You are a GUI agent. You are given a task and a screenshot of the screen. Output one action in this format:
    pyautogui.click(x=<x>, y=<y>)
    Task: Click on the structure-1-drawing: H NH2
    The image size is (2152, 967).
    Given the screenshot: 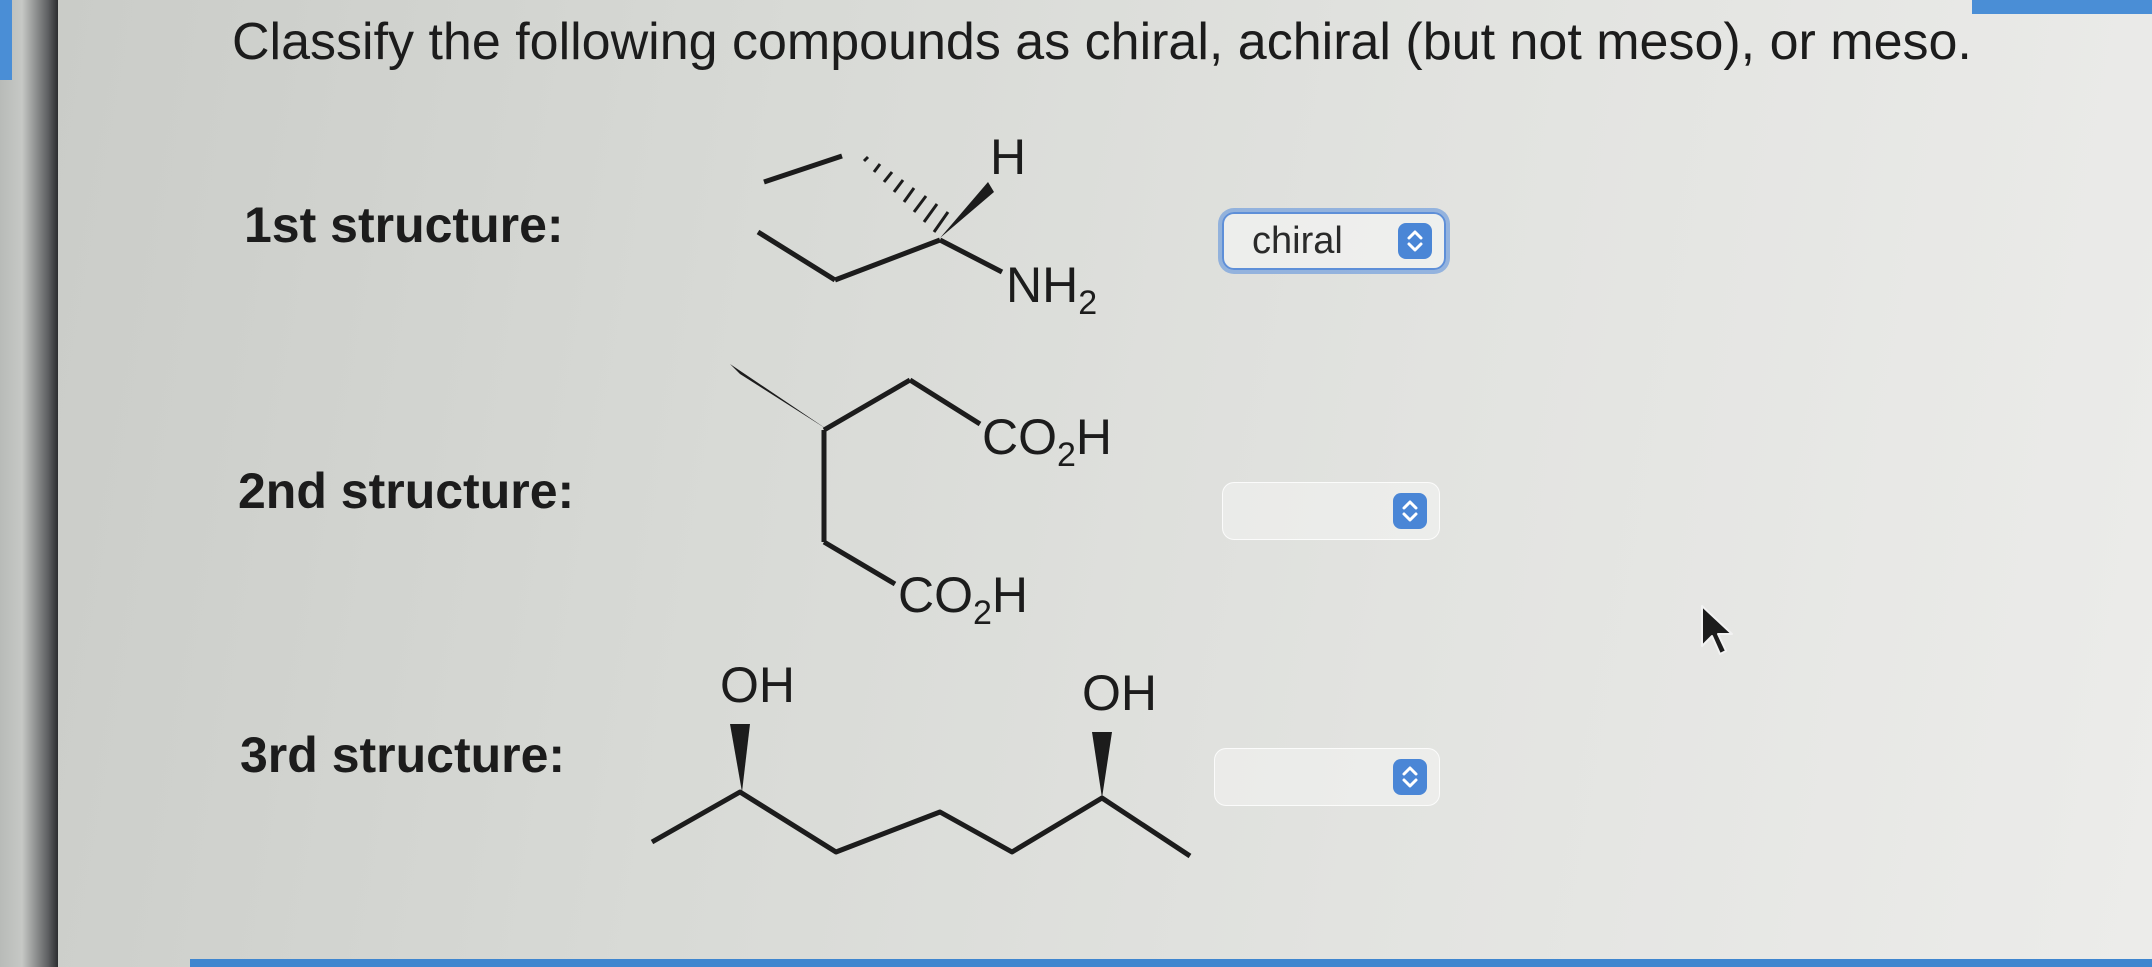 What is the action you would take?
    pyautogui.click(x=926, y=226)
    